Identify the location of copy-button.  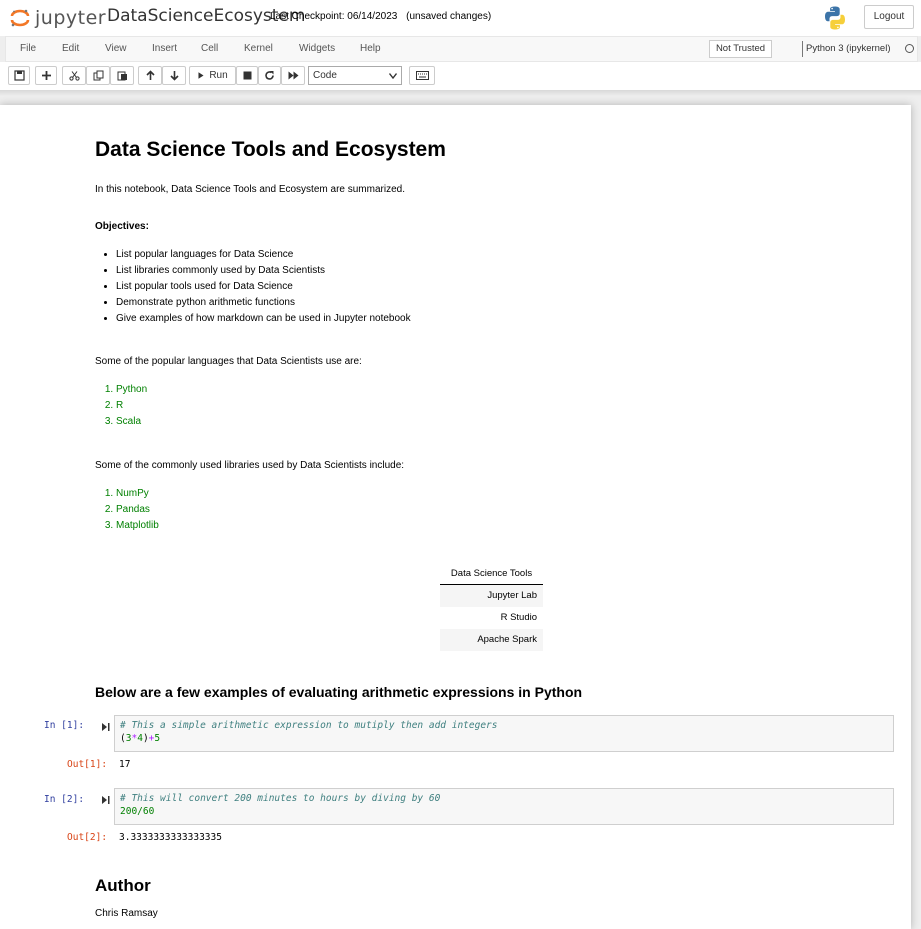
(98, 75).